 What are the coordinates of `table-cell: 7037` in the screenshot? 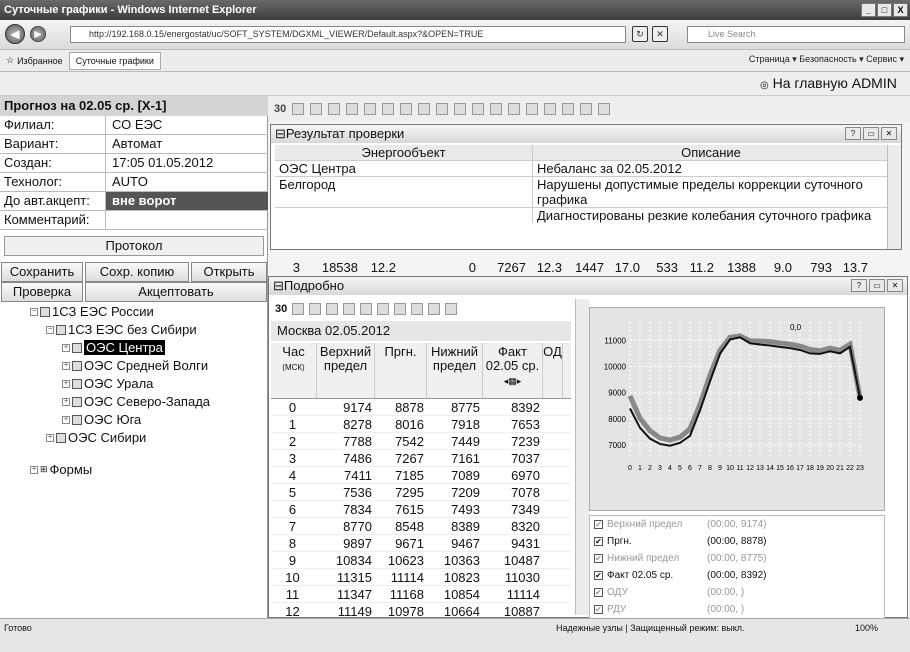 It's located at (513, 458).